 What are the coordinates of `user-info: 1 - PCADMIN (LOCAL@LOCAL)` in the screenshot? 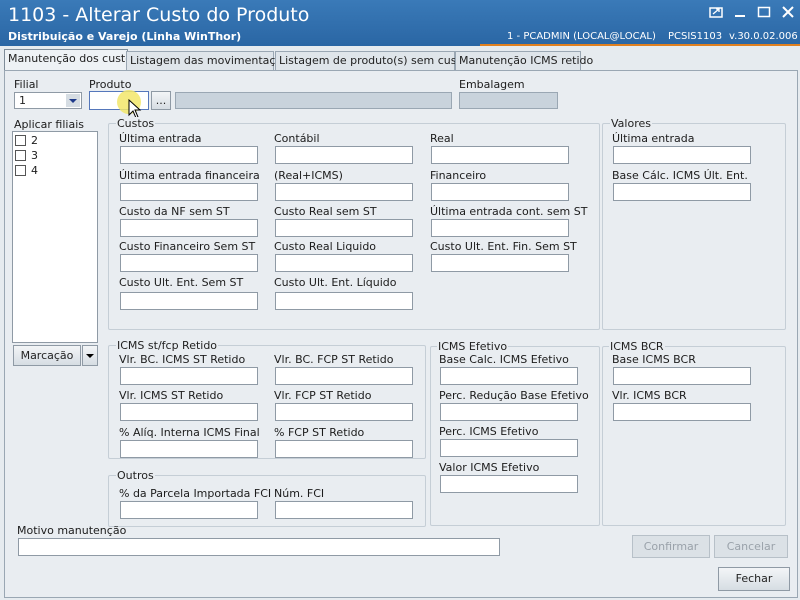 It's located at (581, 36).